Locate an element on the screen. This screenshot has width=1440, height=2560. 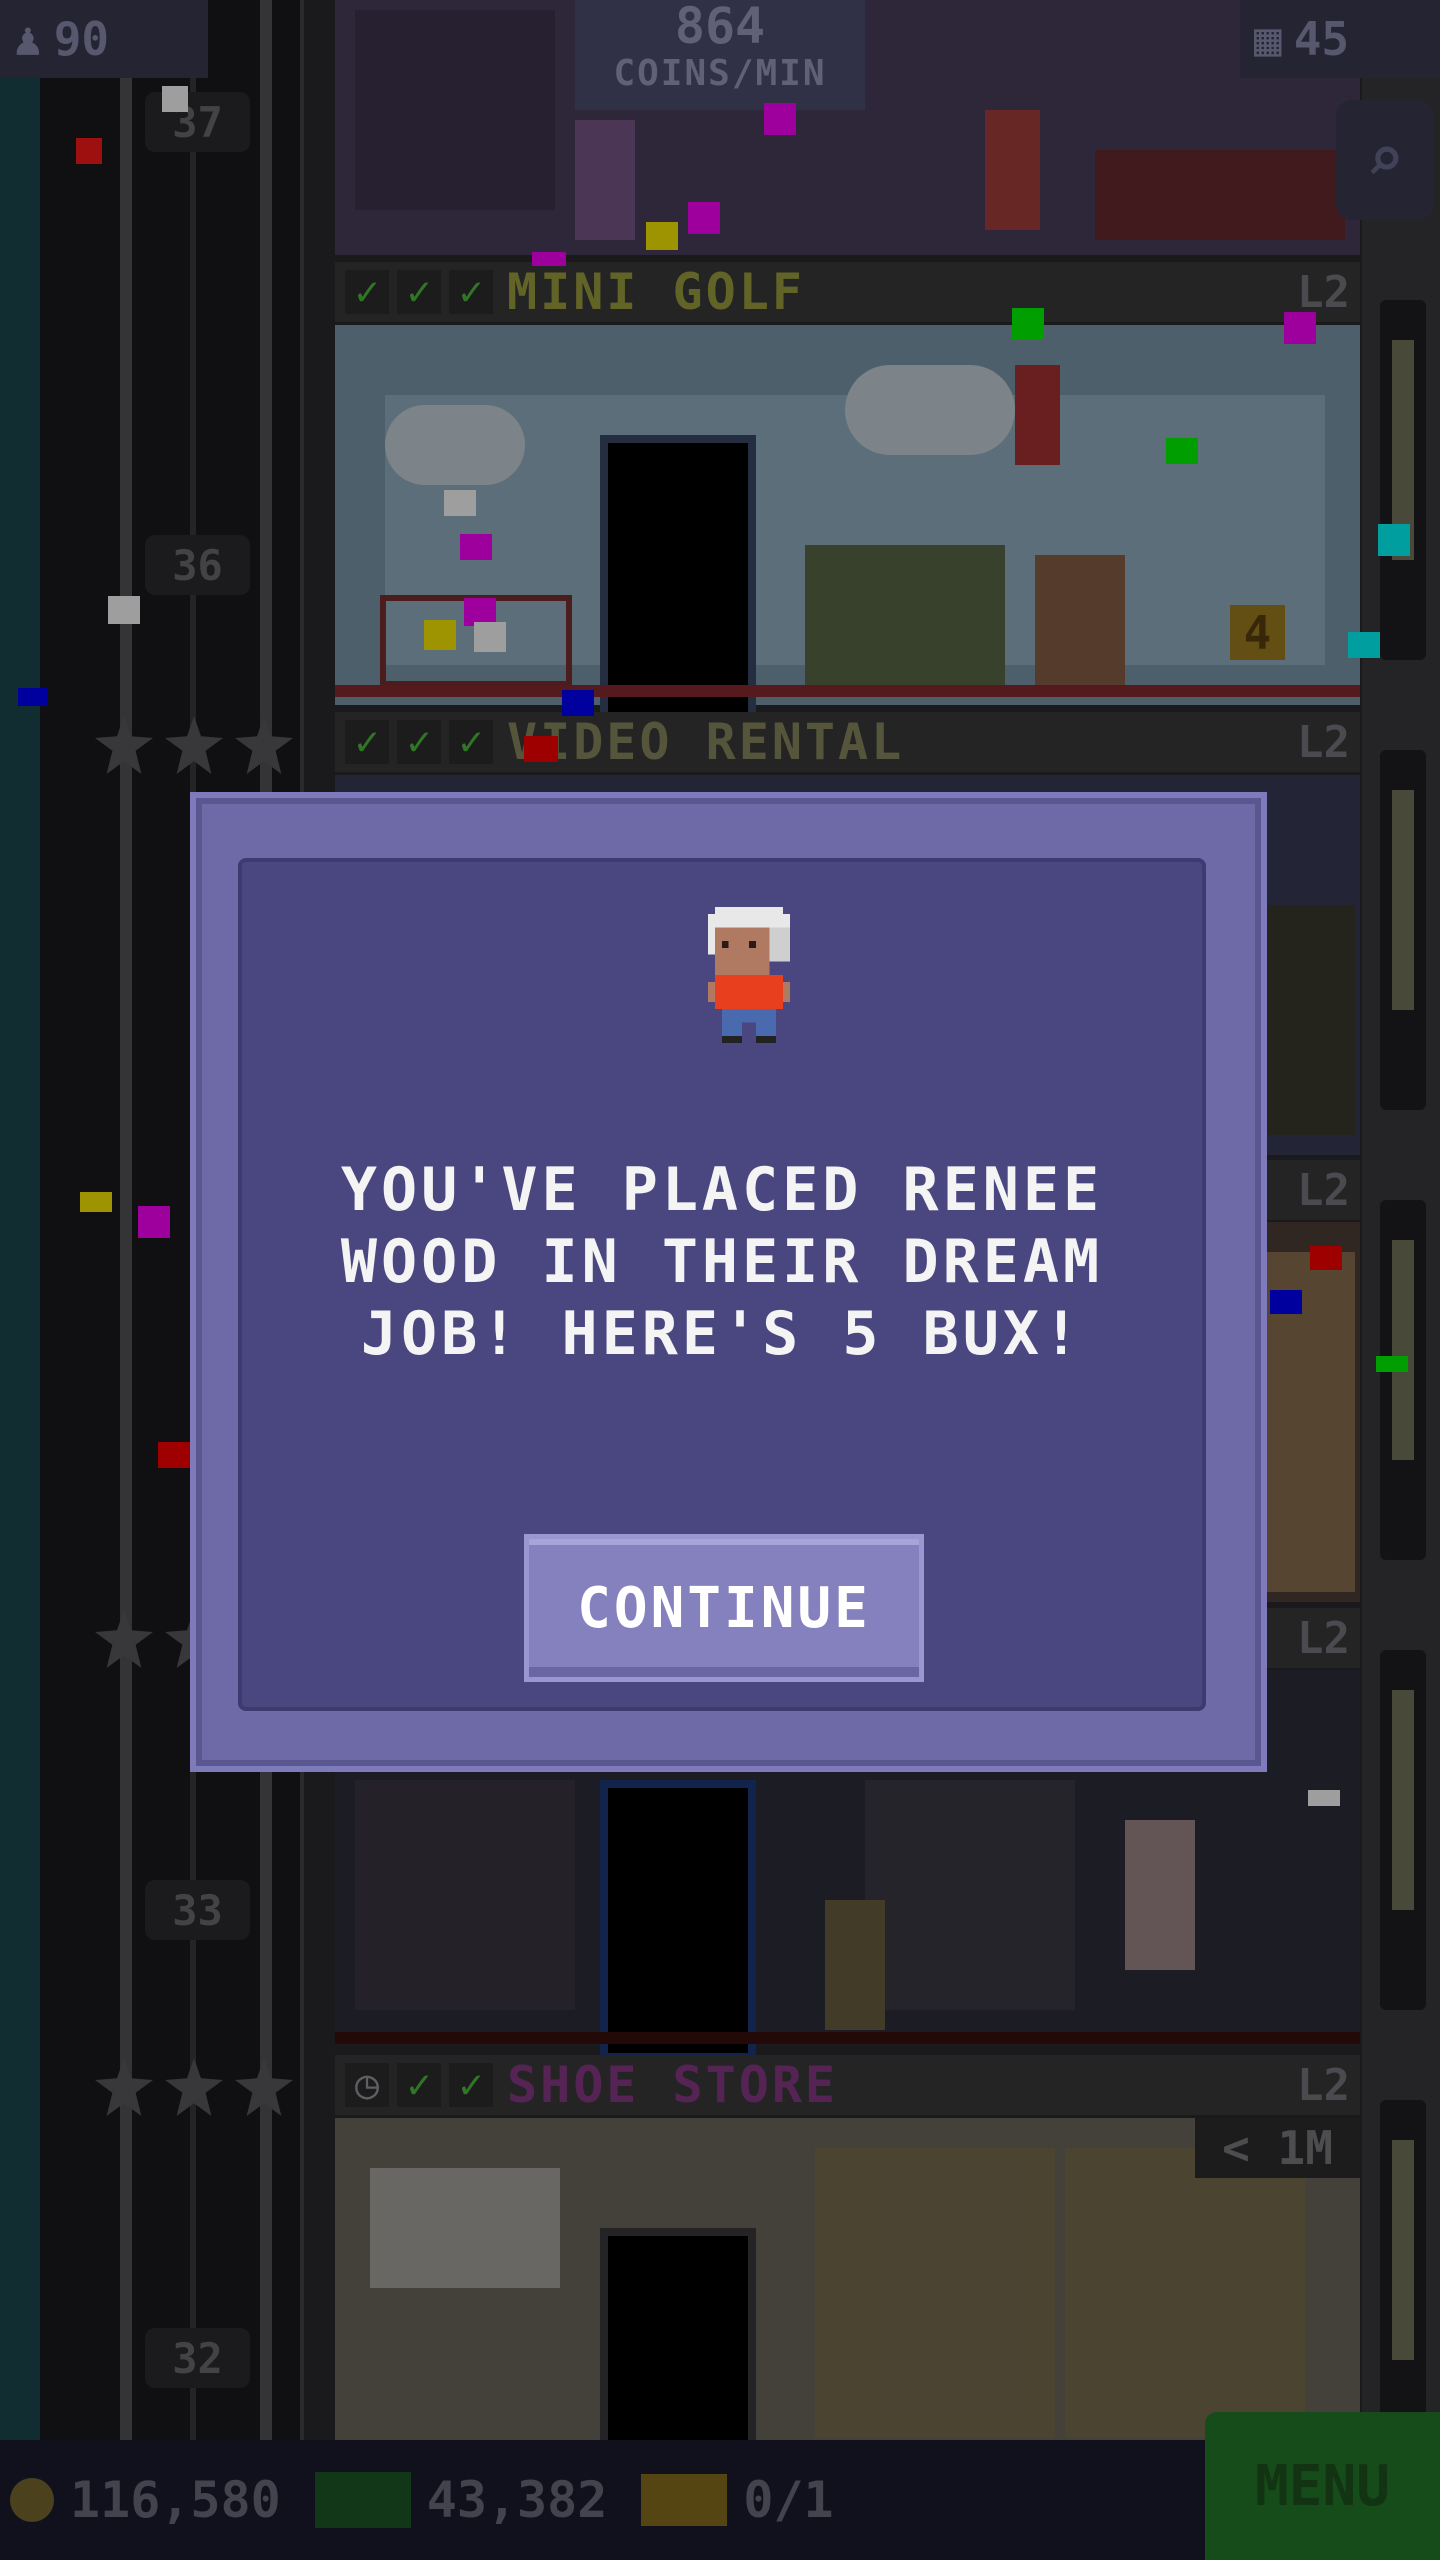
floor-header-shoe-store: ◷ ✓ ✓ SHOE STORE L2 is located at coordinates (847, 2085).